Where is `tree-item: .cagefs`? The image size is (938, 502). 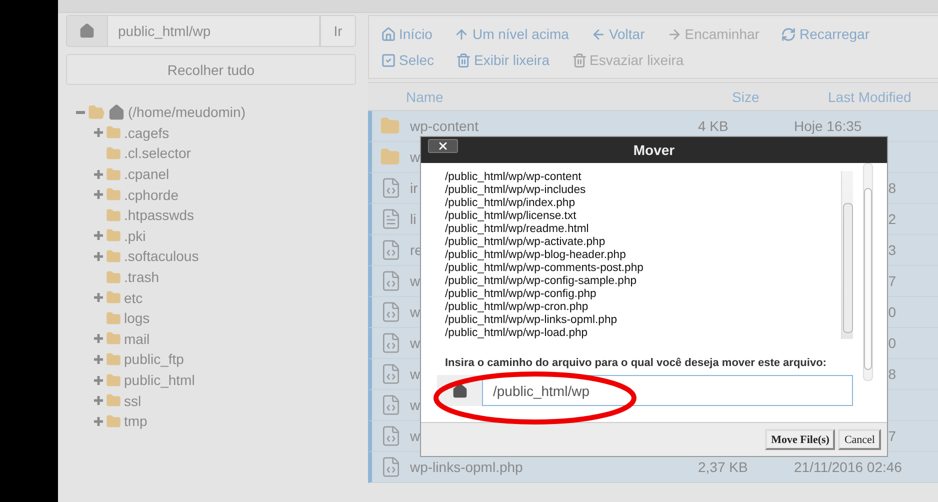 tree-item: .cagefs is located at coordinates (147, 132).